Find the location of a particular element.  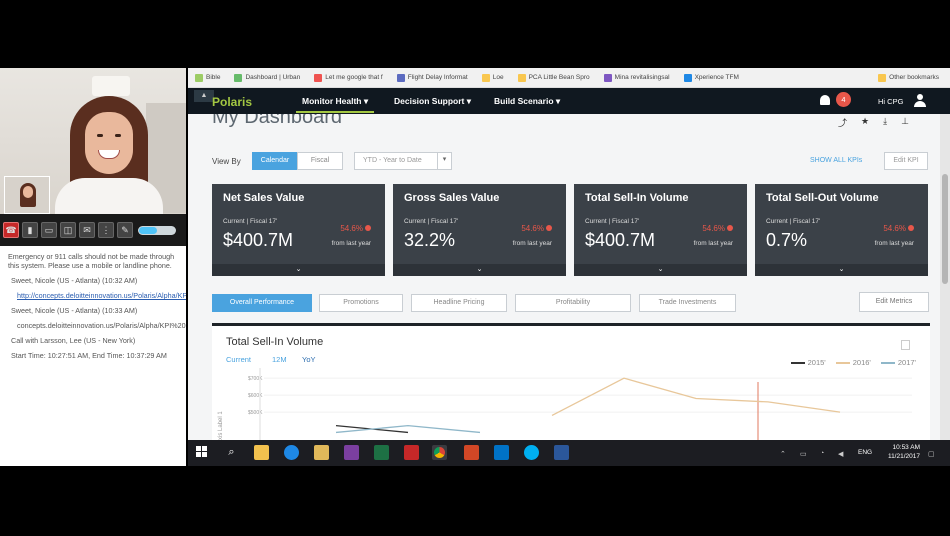

bookmark-item: PCA Little Bean Spro is located at coordinates (554, 77).